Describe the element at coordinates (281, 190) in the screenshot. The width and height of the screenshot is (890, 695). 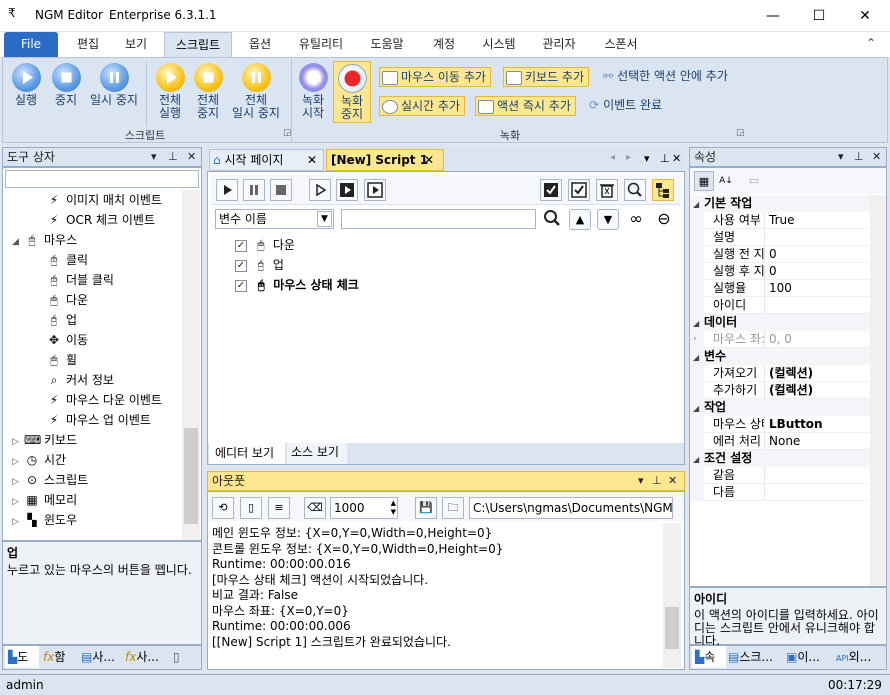
I see `stop-button-small` at that location.